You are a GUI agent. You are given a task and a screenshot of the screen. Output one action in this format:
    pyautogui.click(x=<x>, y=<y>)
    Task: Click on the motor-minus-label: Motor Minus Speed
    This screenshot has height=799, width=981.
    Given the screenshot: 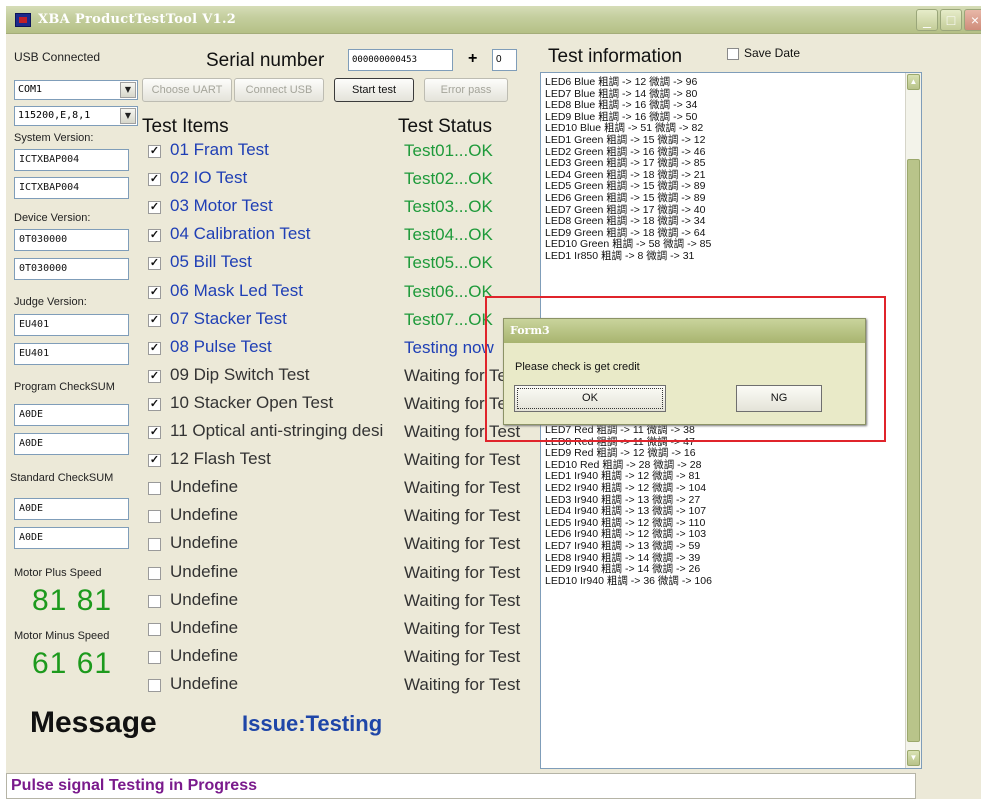 What is the action you would take?
    pyautogui.click(x=62, y=636)
    